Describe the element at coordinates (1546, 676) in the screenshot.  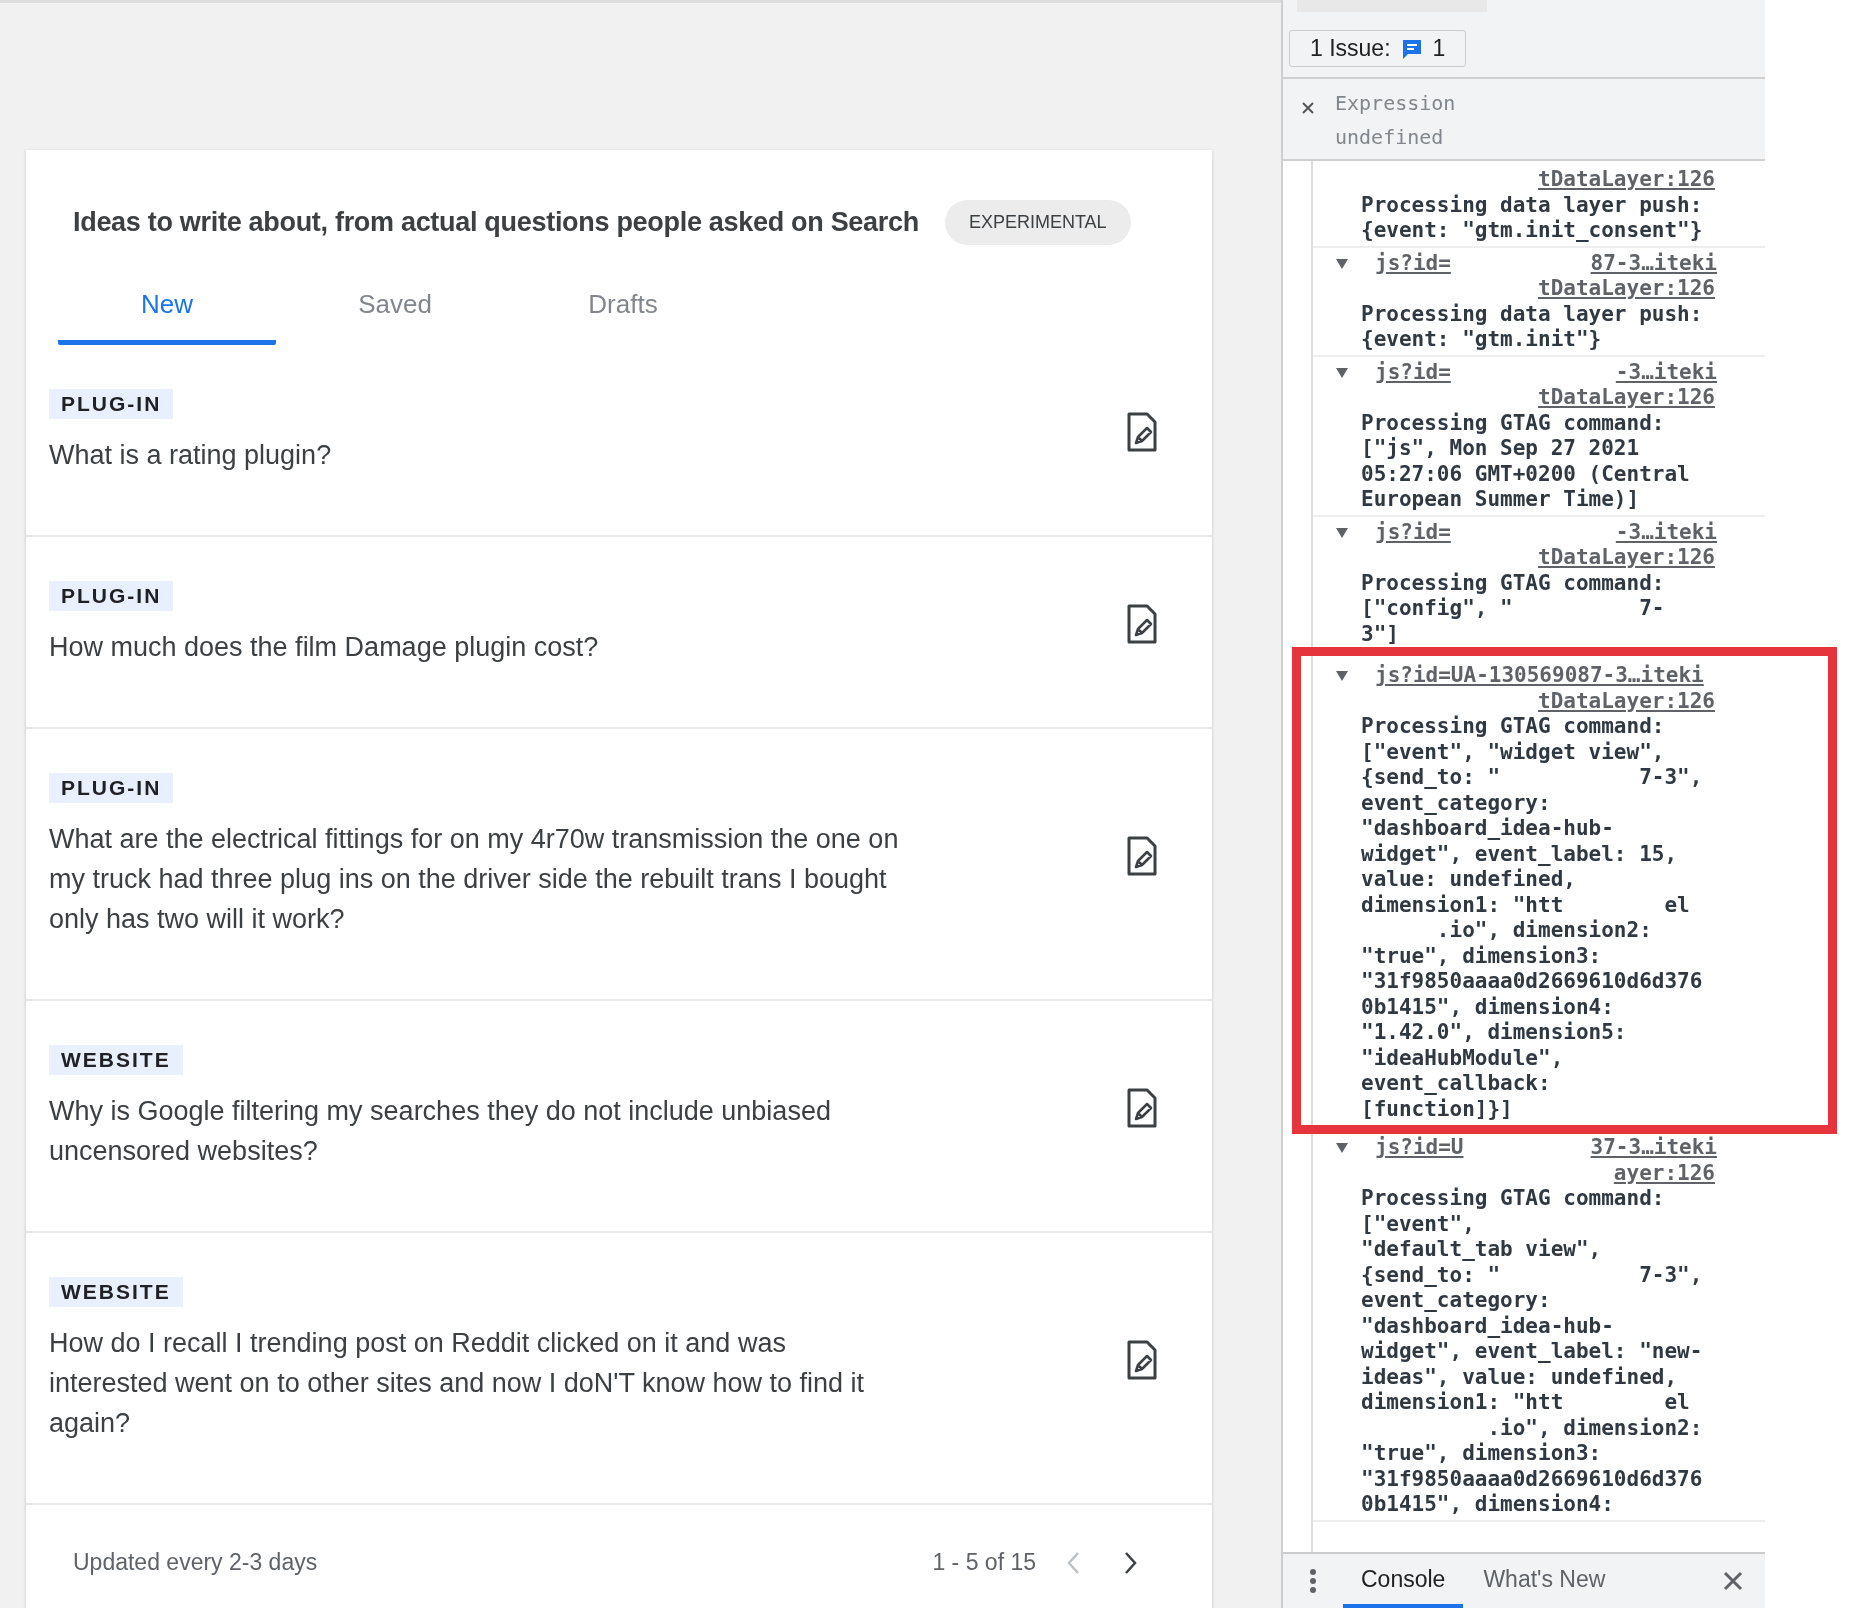
I see `source-link: js?id=UA-130569087-3…iteki` at that location.